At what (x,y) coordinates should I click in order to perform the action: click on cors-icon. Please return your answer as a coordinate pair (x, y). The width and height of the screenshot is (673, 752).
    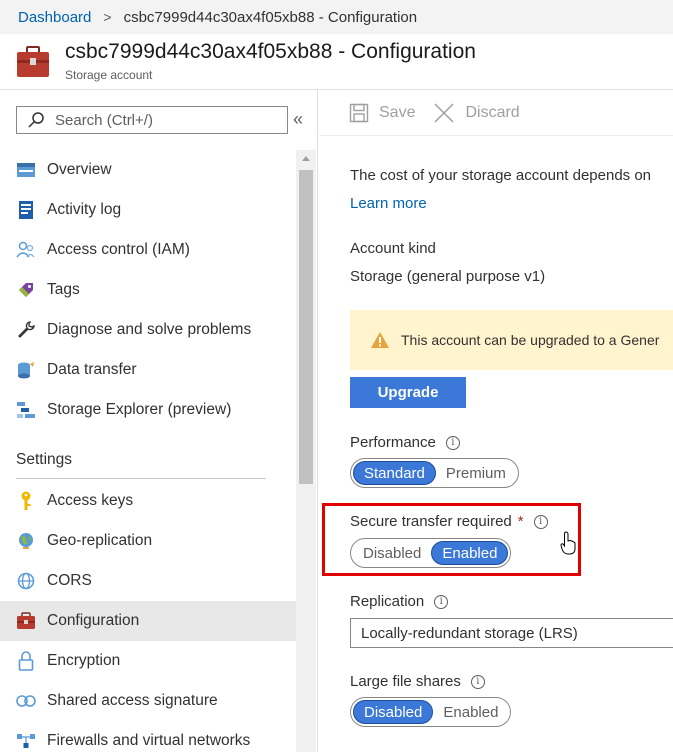
    Looking at the image, I should click on (26, 581).